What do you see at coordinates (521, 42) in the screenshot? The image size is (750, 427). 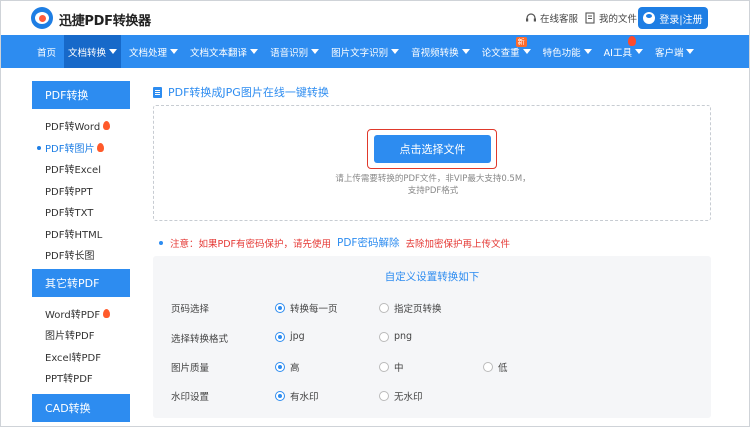 I see `new-badge: 新` at bounding box center [521, 42].